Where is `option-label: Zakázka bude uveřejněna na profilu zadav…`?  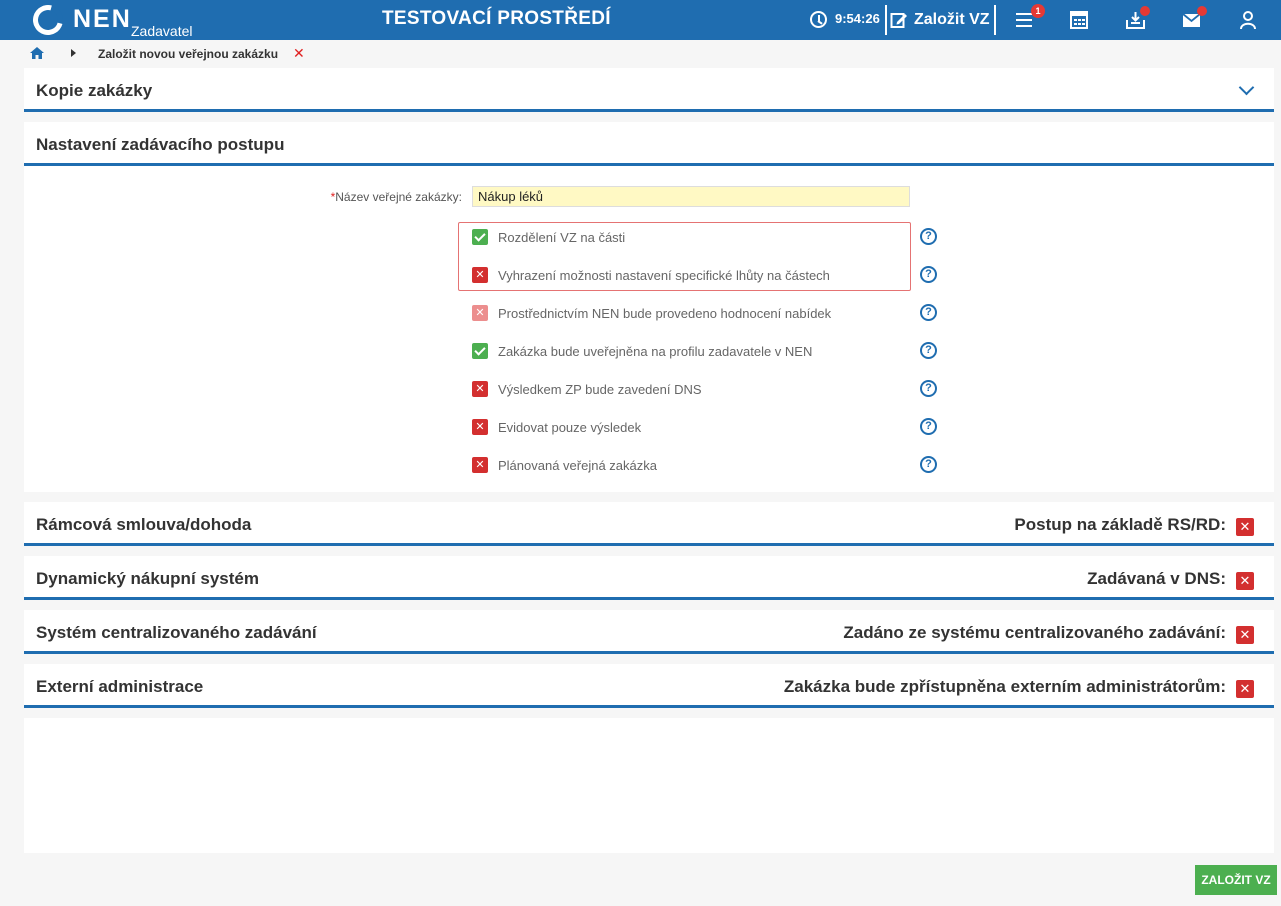 option-label: Zakázka bude uveřejněna na profilu zadav… is located at coordinates (655, 351).